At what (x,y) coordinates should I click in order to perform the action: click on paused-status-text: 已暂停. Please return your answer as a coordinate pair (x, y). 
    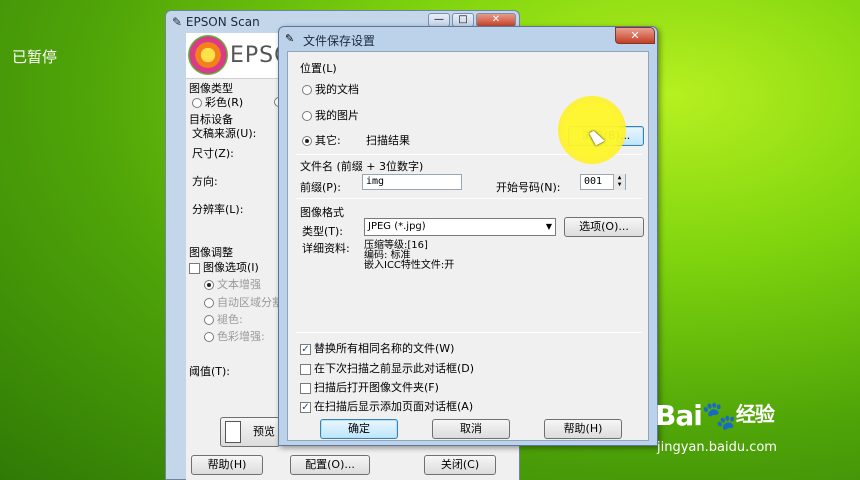
    Looking at the image, I should click on (35, 57).